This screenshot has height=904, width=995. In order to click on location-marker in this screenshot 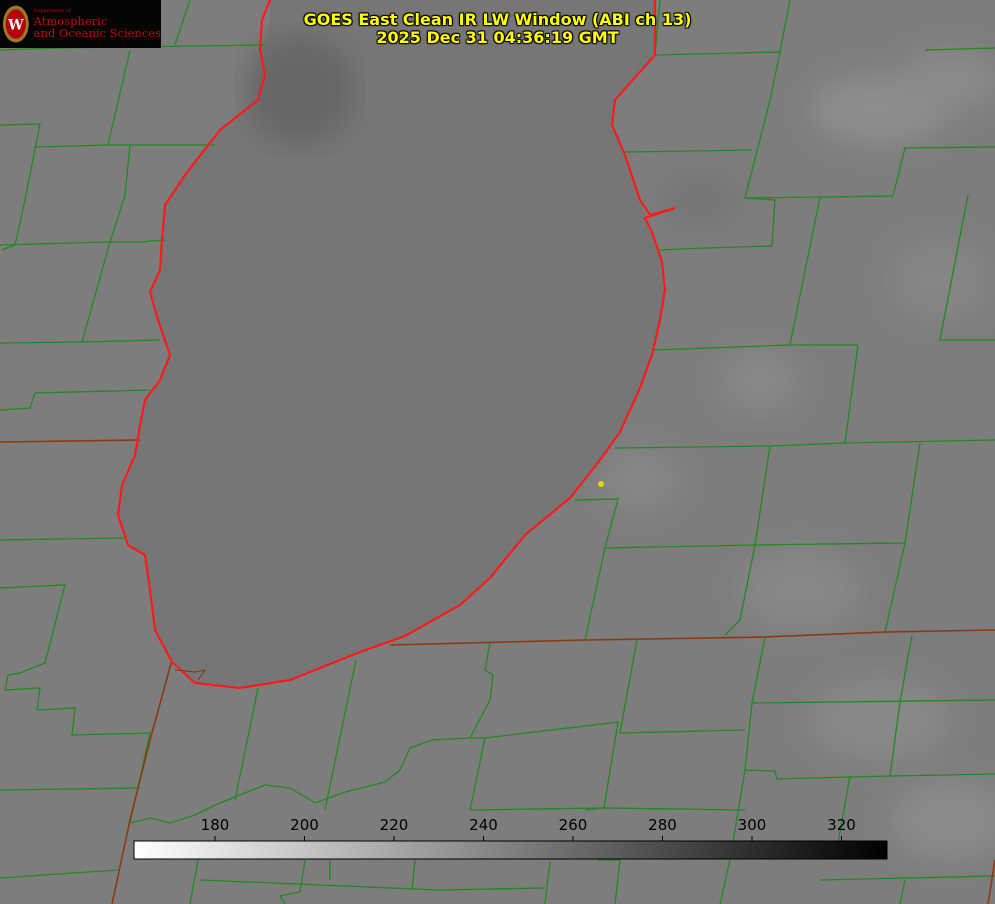, I will do `click(601, 484)`.